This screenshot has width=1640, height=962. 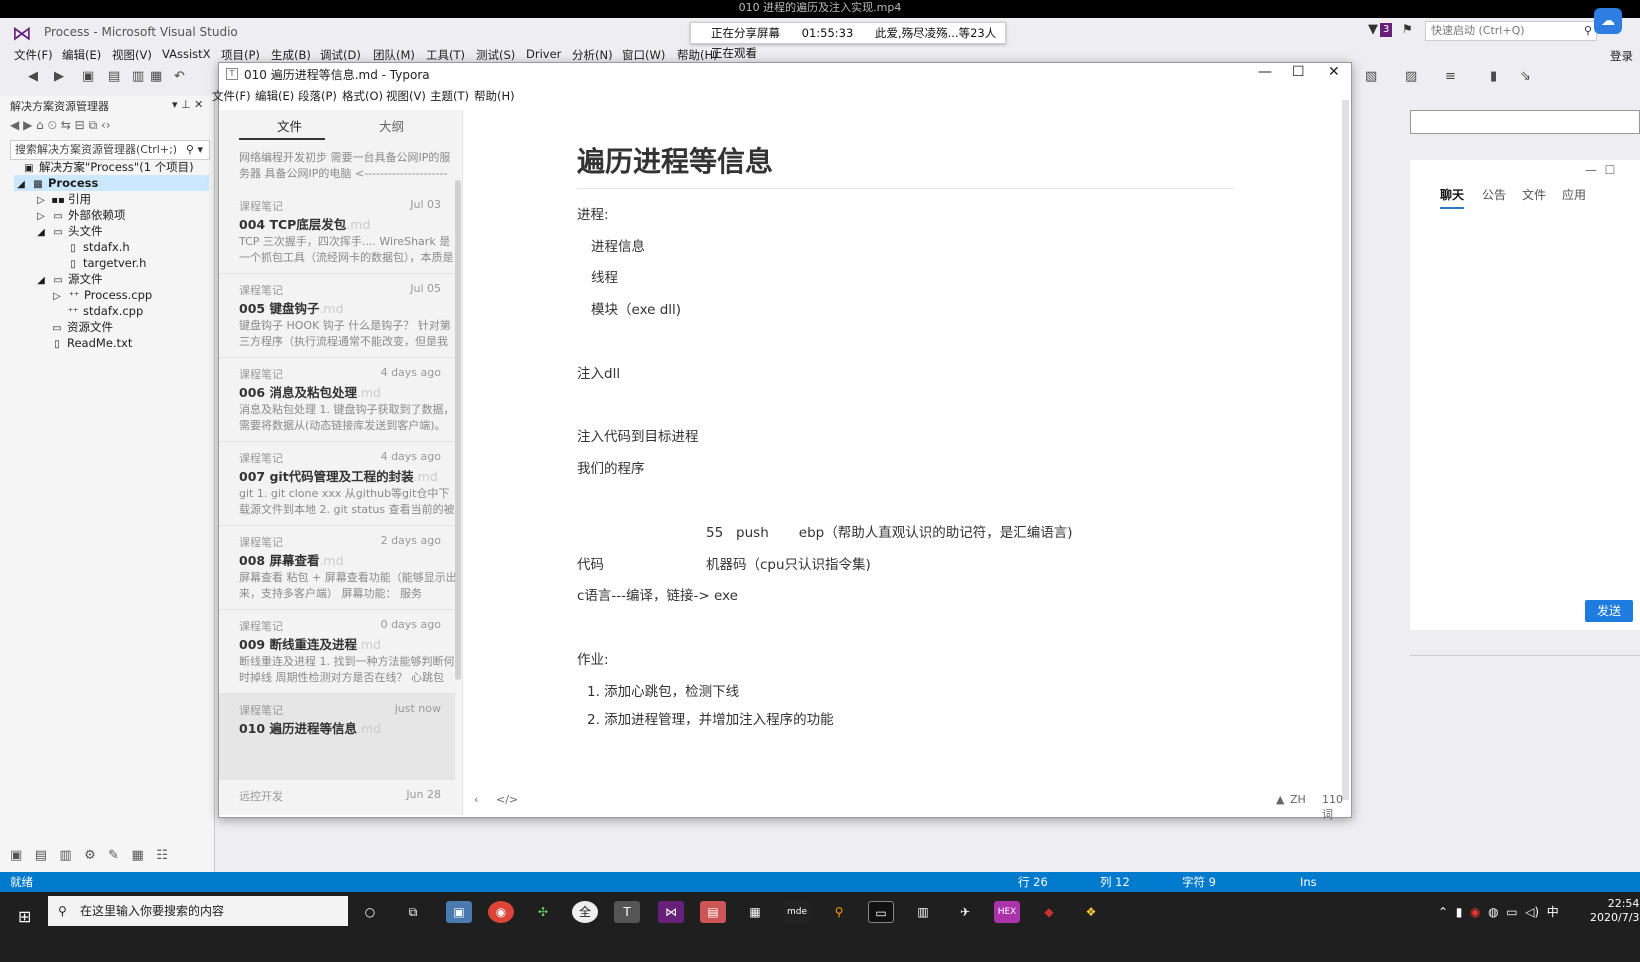 I want to click on close-icon: ✕, so click(x=1334, y=72).